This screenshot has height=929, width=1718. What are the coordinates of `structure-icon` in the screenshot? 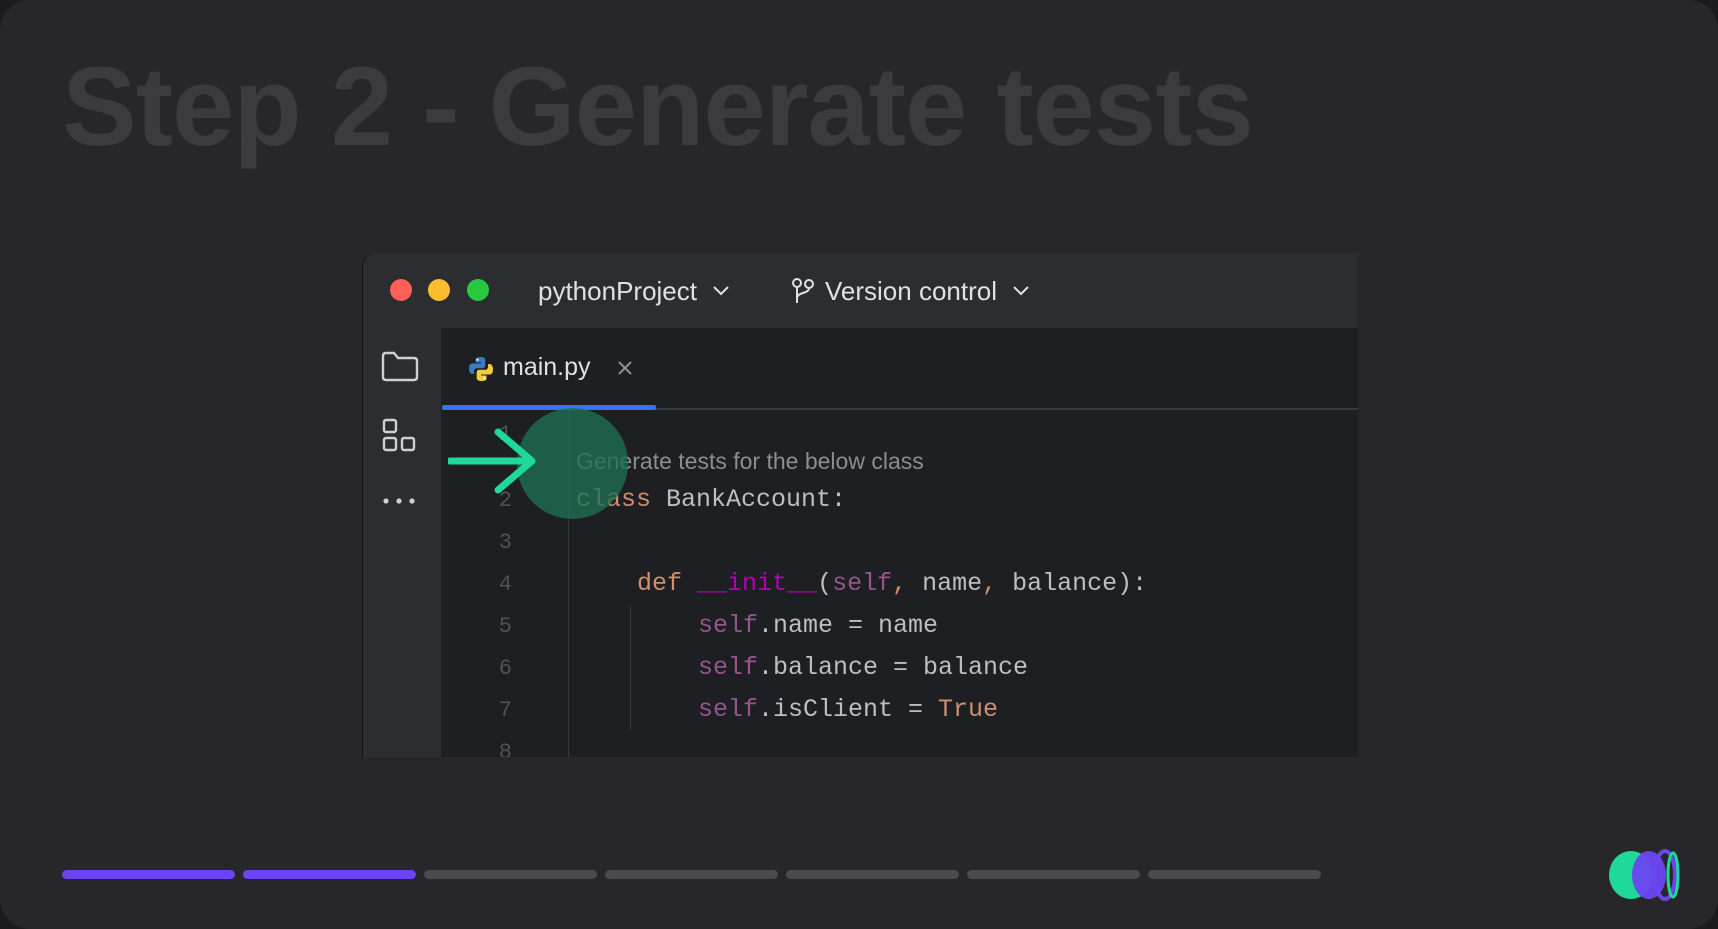 It's located at (399, 436).